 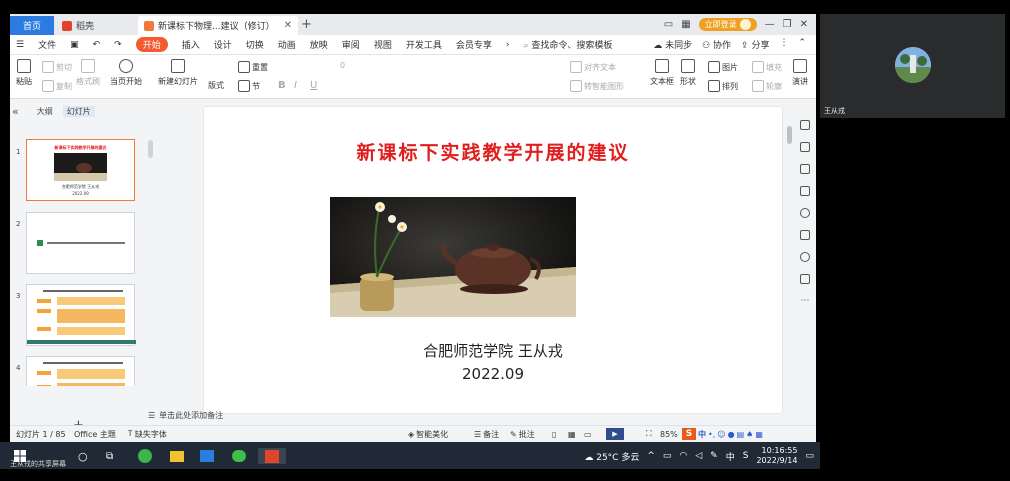 What do you see at coordinates (74, 45) in the screenshot?
I see `save-icon: ▣` at bounding box center [74, 45].